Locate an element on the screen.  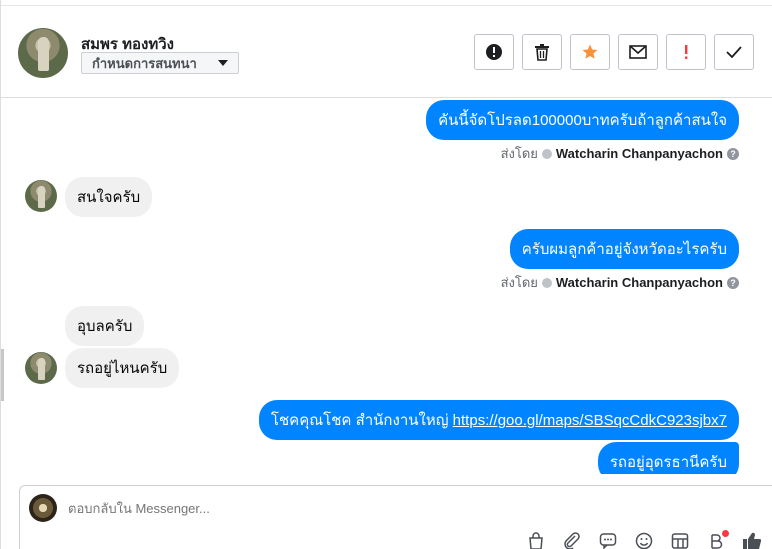
envelope-icon is located at coordinates (638, 52).